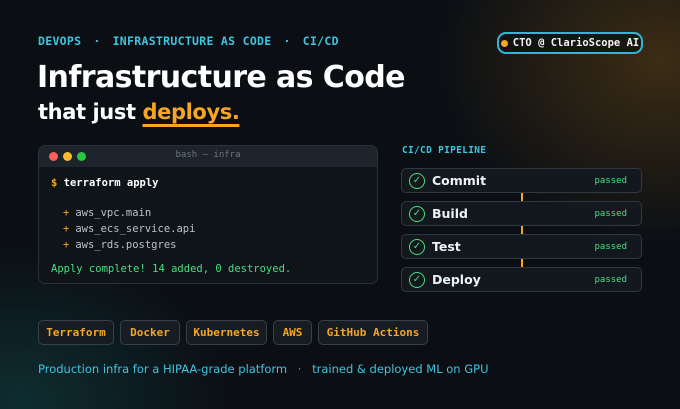  Describe the element at coordinates (226, 332) in the screenshot. I see `tag-kubernetes: Kubernetes` at that location.